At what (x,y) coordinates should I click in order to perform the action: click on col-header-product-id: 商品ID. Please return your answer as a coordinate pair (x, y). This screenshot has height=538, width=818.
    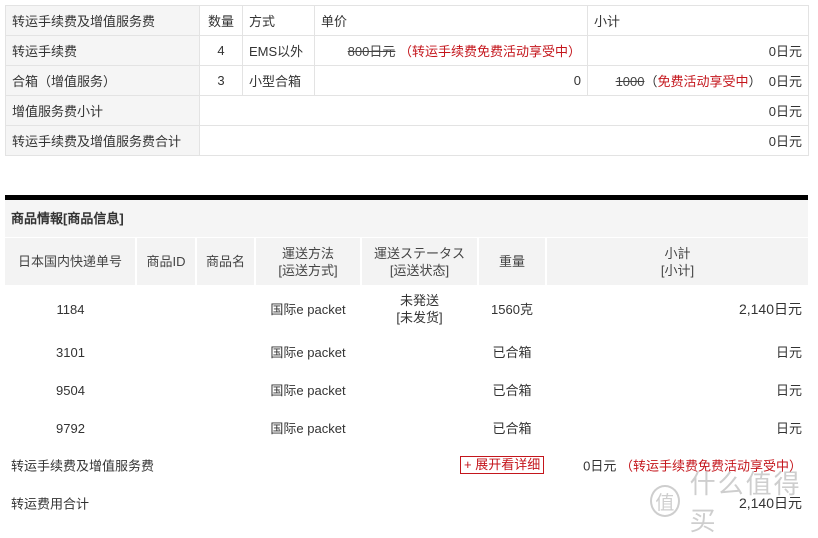
    Looking at the image, I should click on (166, 261).